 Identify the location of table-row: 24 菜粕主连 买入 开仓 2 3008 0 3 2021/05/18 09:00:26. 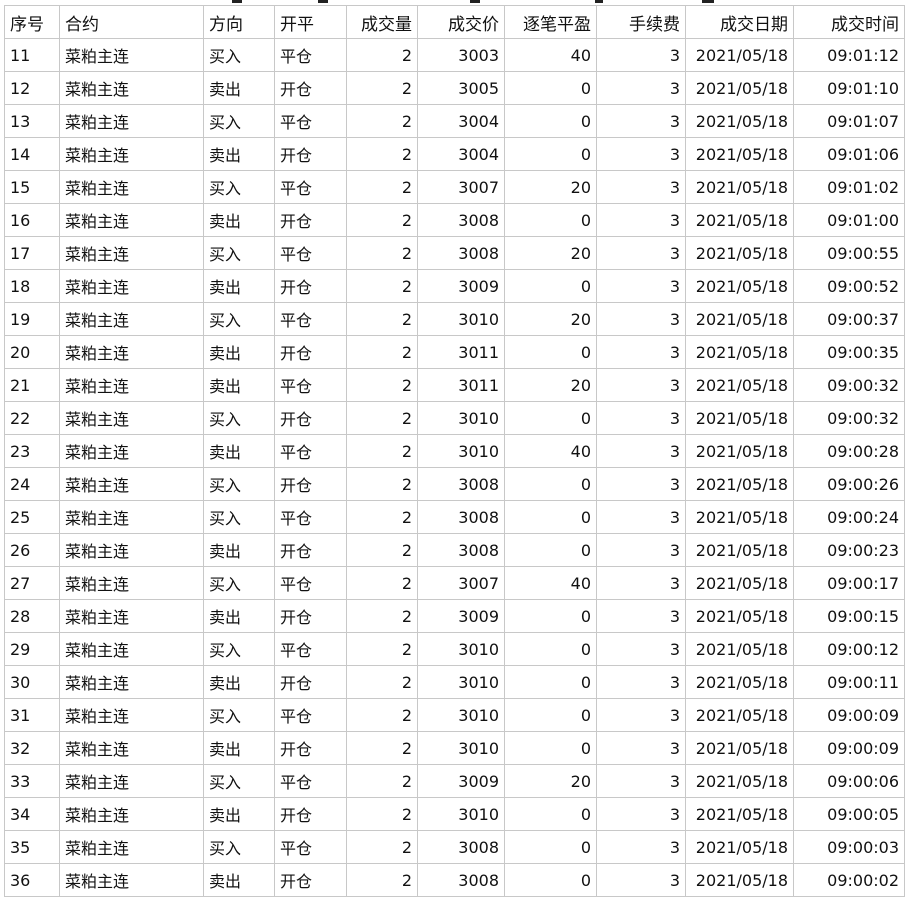
(454, 484).